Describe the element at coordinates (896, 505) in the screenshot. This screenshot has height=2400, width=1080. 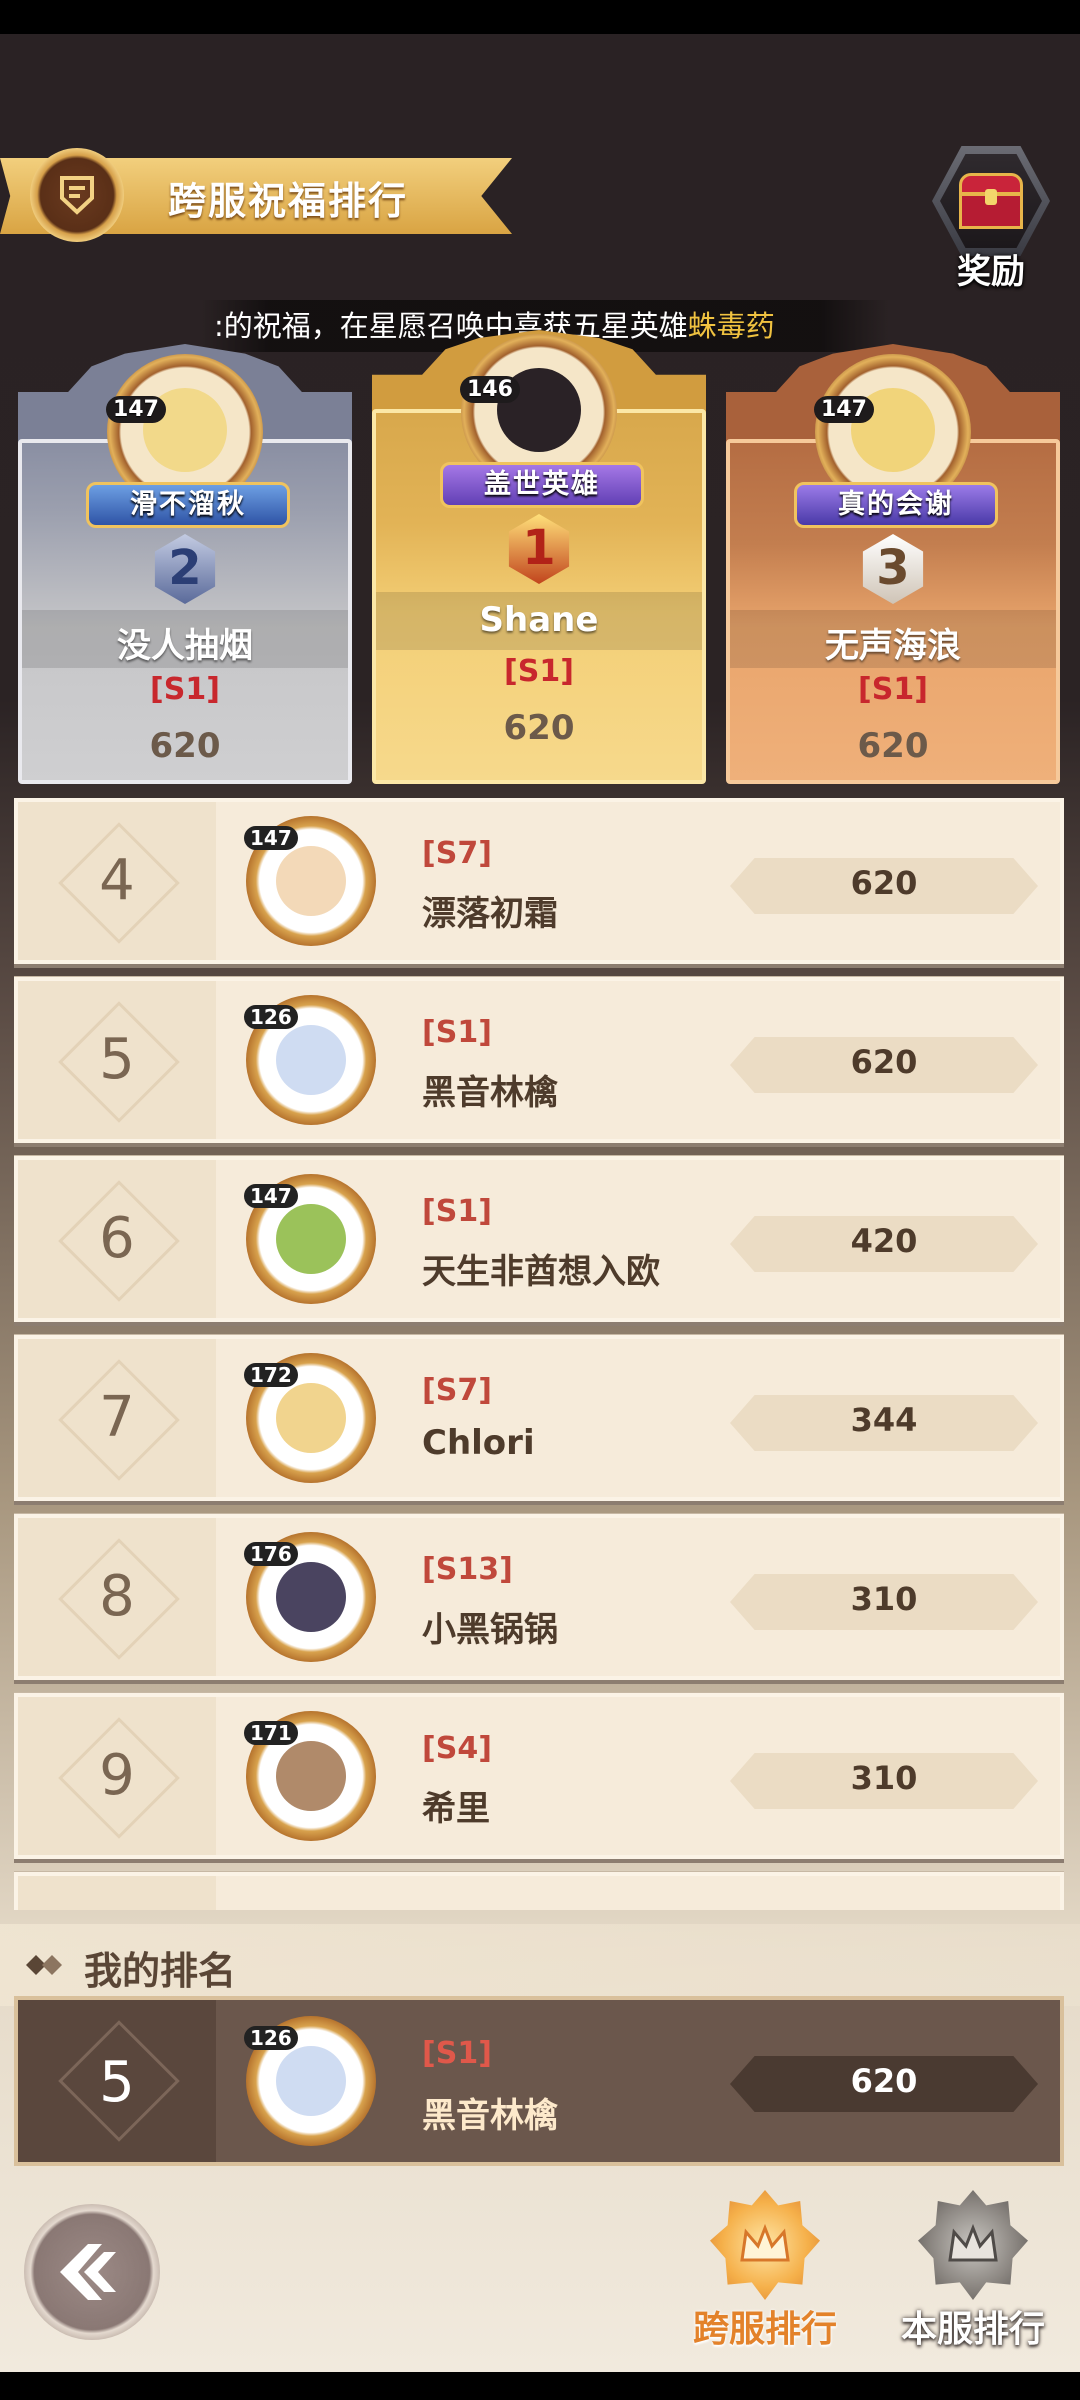
I see `title-badge: 真的会谢` at that location.